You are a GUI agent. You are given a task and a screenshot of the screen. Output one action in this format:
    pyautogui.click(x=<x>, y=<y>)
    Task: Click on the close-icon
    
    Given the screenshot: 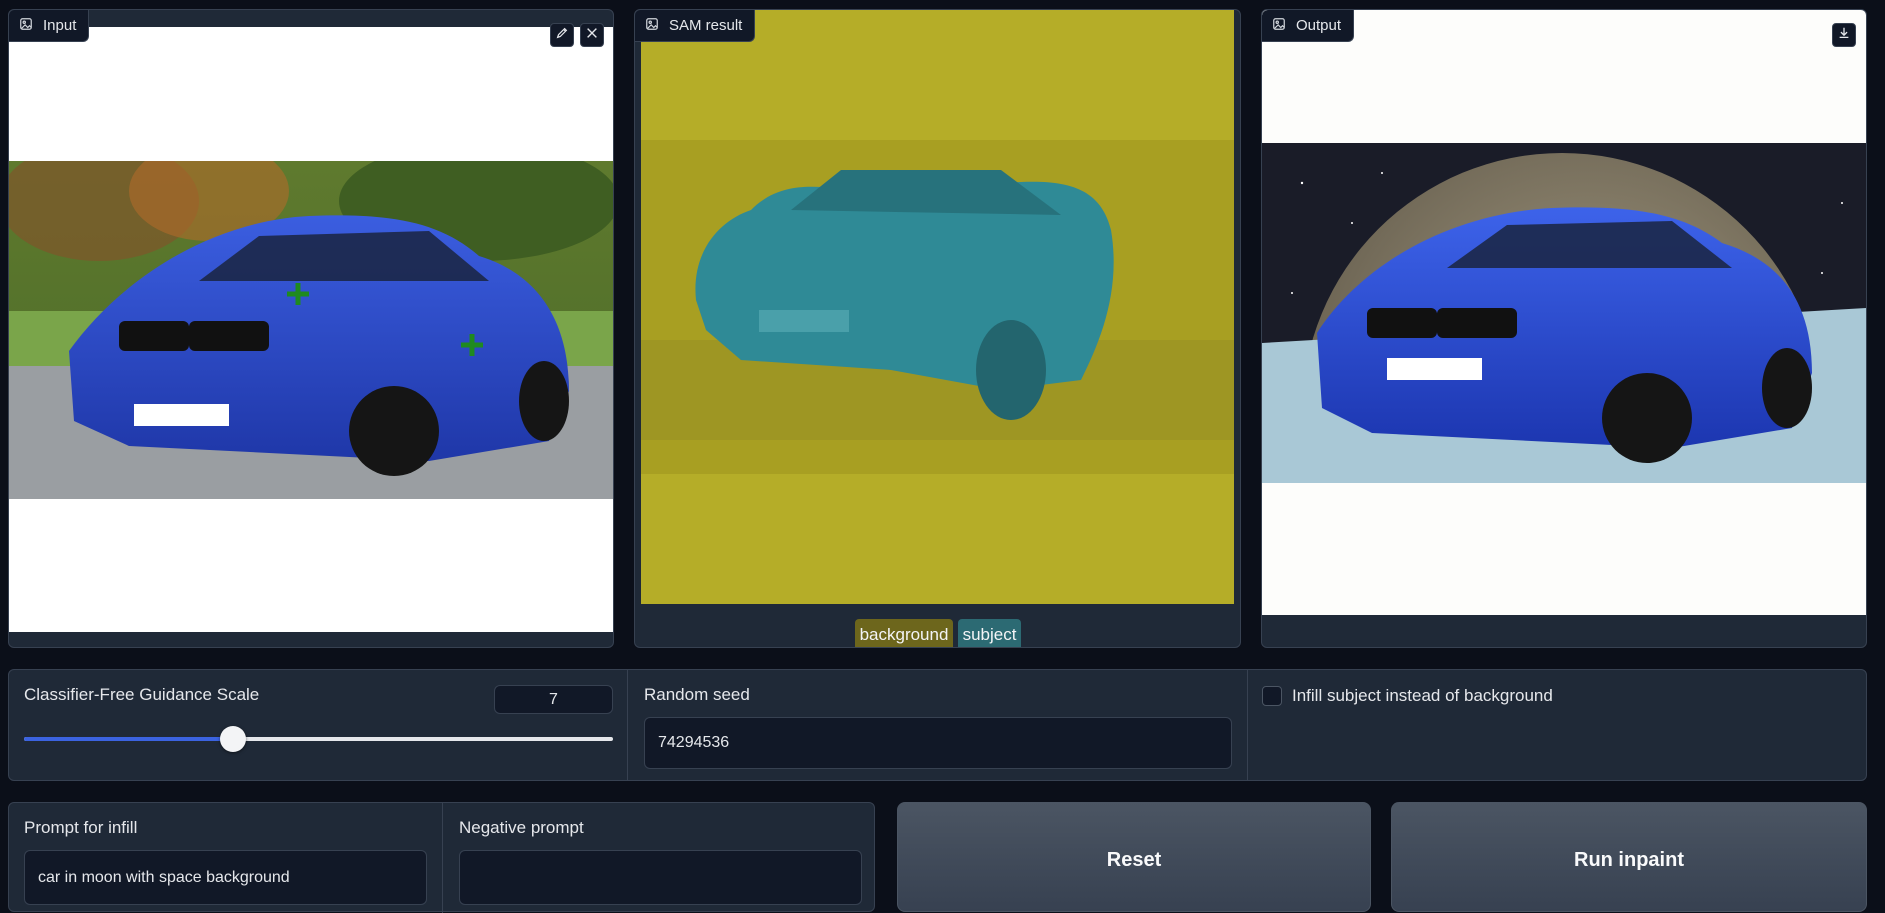 What is the action you would take?
    pyautogui.click(x=592, y=35)
    